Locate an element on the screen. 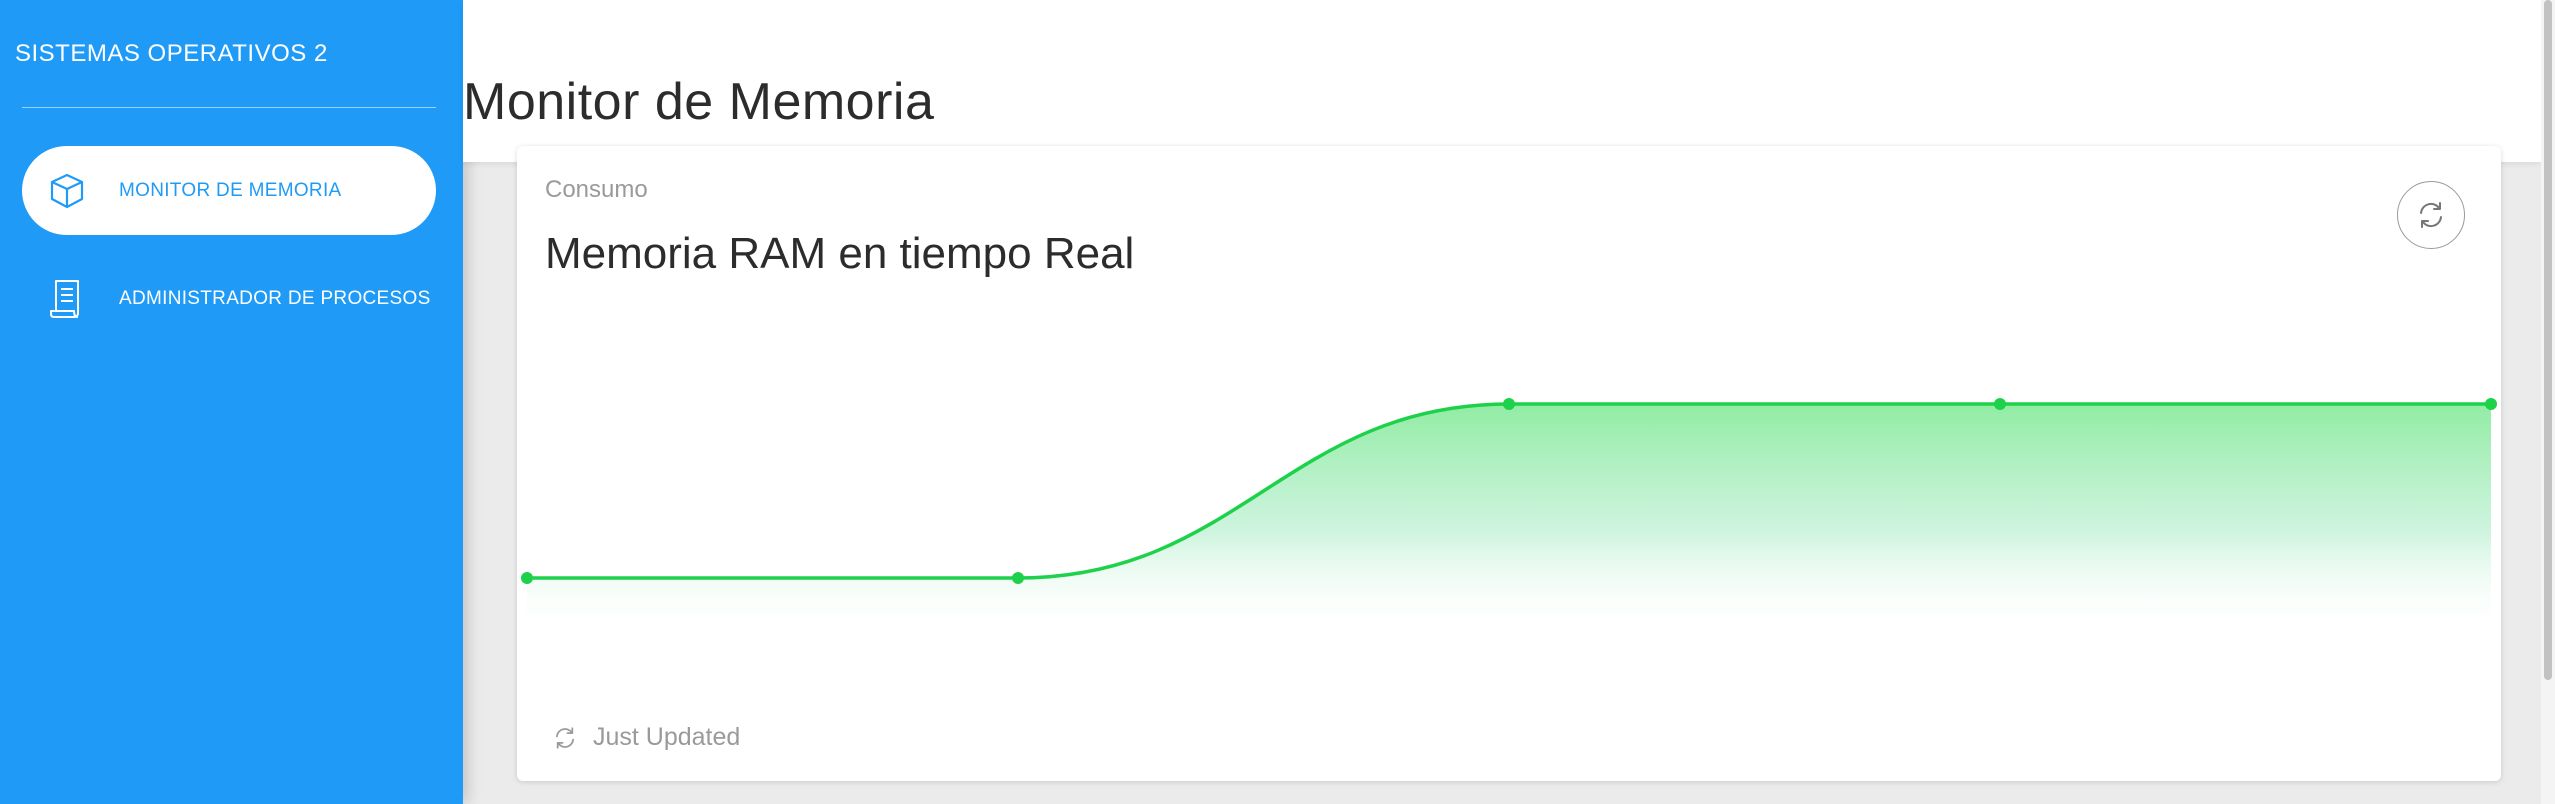 Image resolution: width=2555 pixels, height=804 pixels. scrollbar is located at coordinates (2548, 402).